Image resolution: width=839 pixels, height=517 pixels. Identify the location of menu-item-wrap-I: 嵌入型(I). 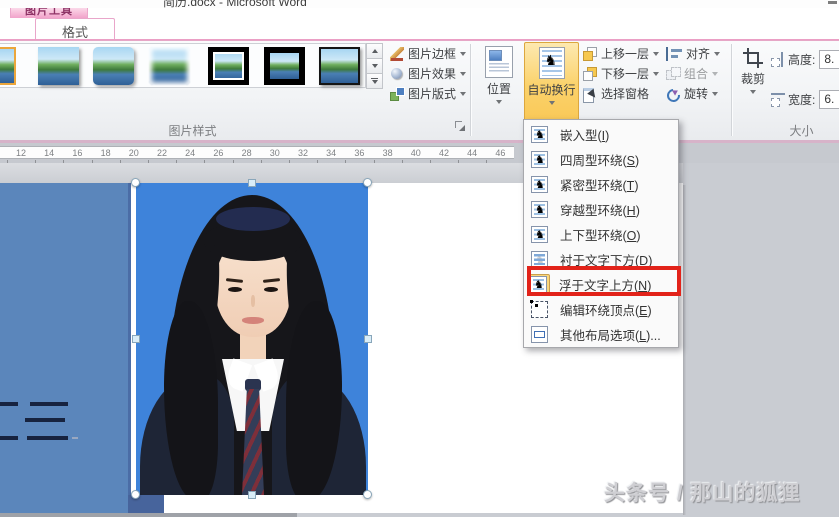
(601, 134).